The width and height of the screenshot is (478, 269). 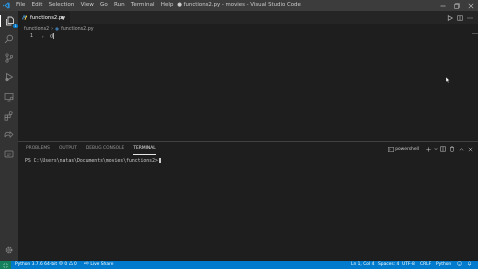 I want to click on panel-actions: powershell, so click(x=431, y=149).